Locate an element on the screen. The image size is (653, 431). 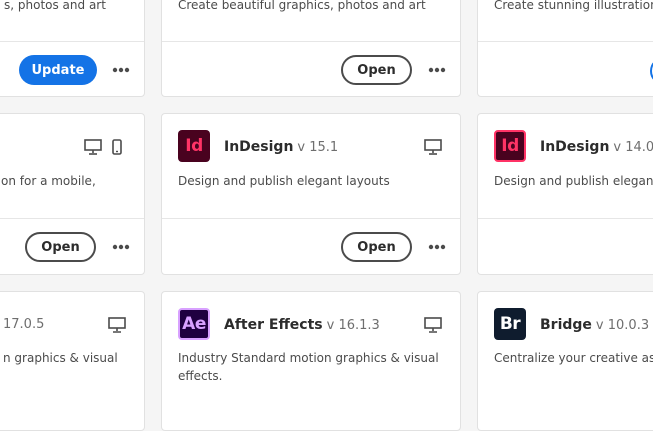
update-button: Update is located at coordinates (58, 70).